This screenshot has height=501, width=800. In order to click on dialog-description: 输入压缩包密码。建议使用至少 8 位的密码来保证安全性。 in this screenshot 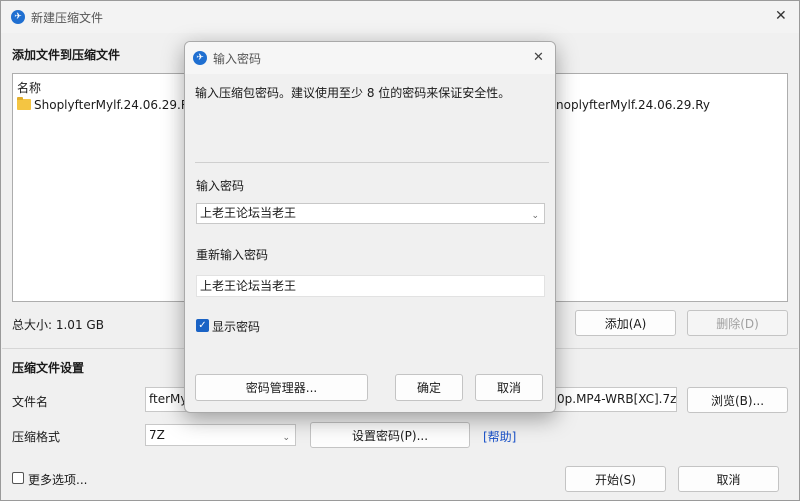, I will do `click(353, 93)`.